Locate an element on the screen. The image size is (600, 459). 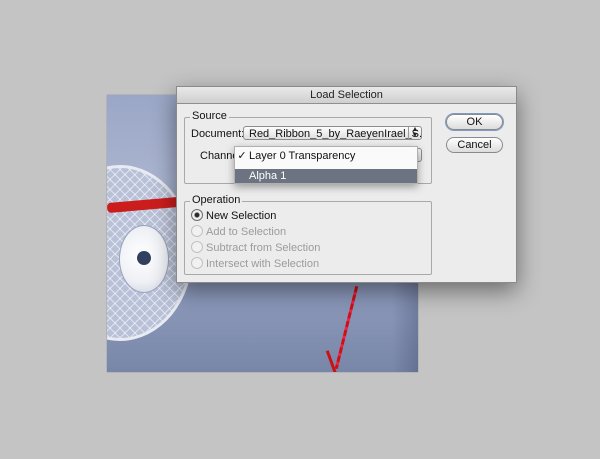
photo-fan-logo is located at coordinates (144, 258).